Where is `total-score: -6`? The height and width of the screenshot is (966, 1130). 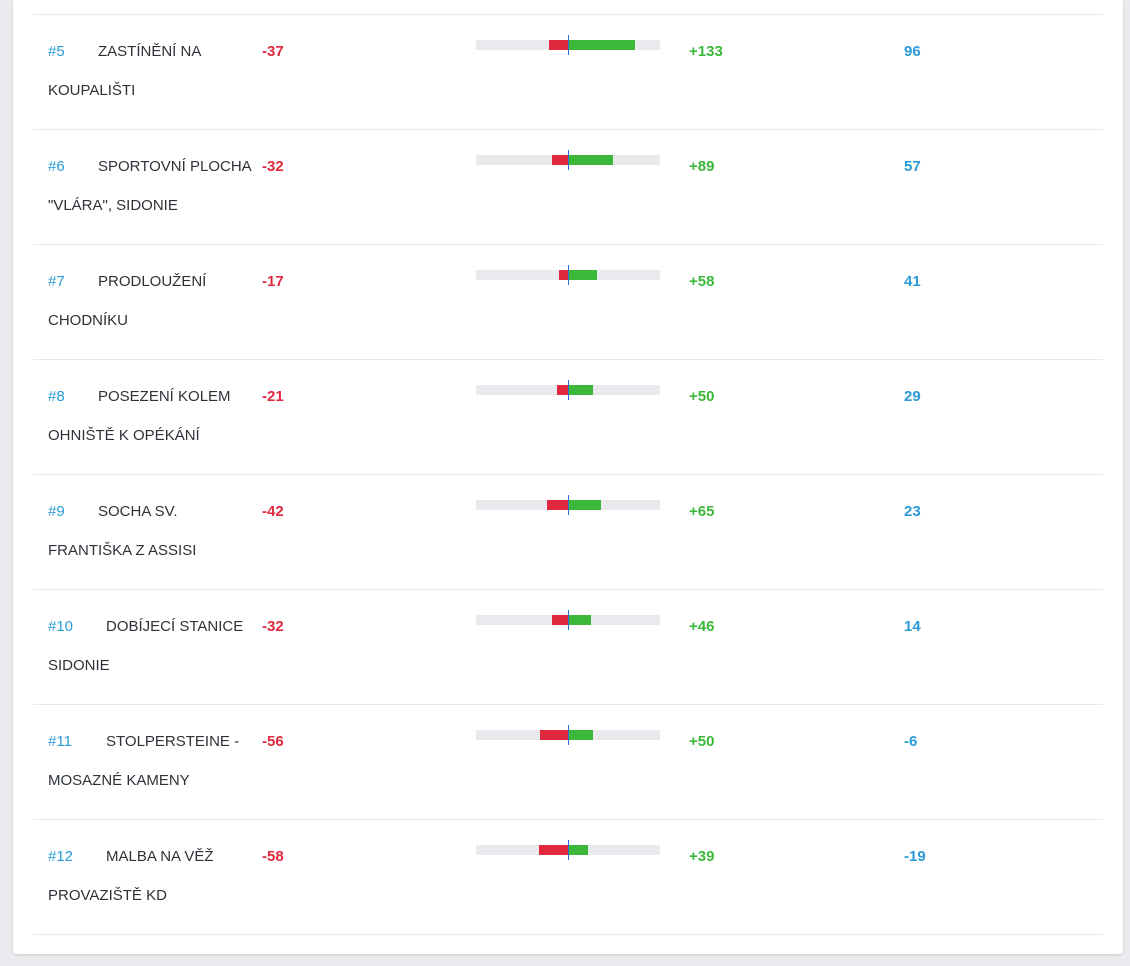
total-score: -6 is located at coordinates (911, 741).